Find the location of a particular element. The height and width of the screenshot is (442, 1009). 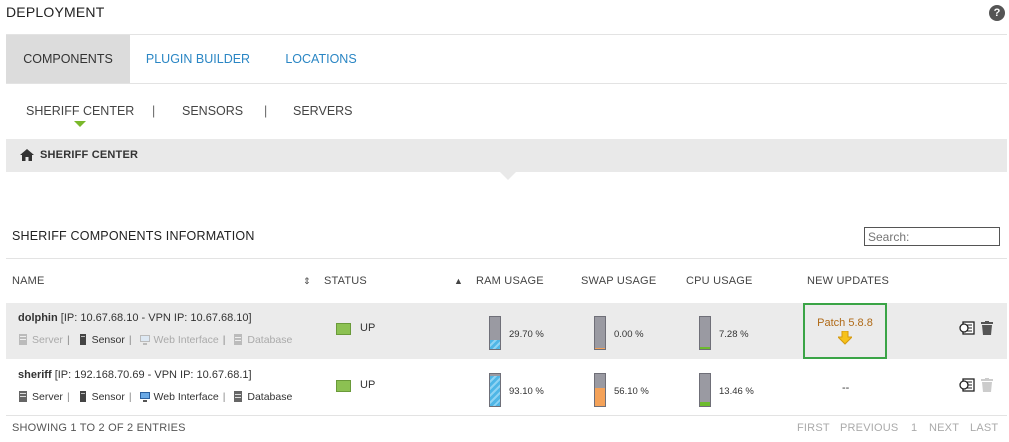

pager-previous: PREVIOUS is located at coordinates (869, 428).